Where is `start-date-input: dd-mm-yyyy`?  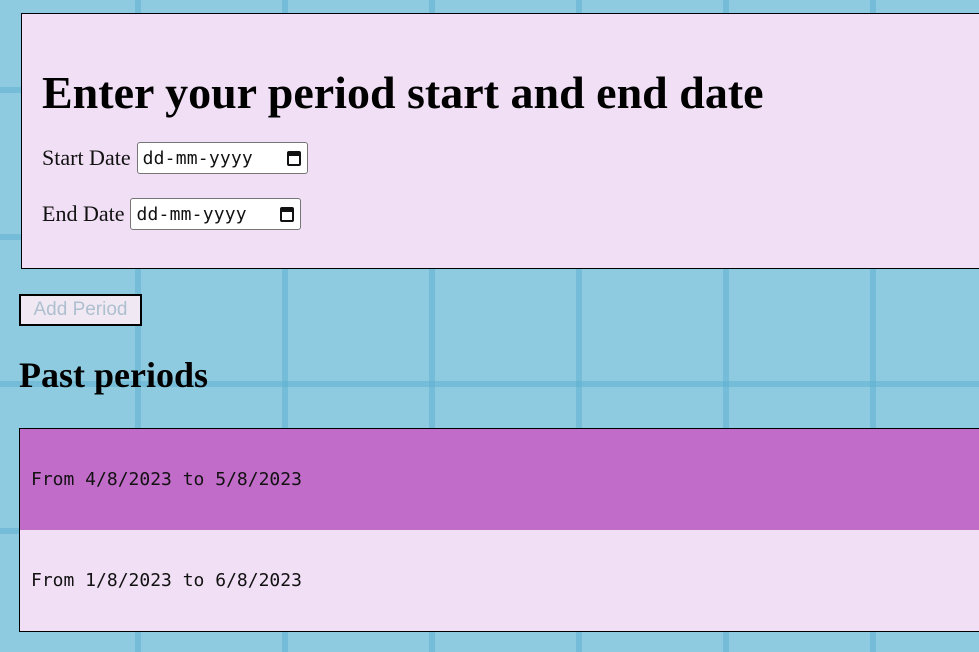
start-date-input: dd-mm-yyyy is located at coordinates (222, 158).